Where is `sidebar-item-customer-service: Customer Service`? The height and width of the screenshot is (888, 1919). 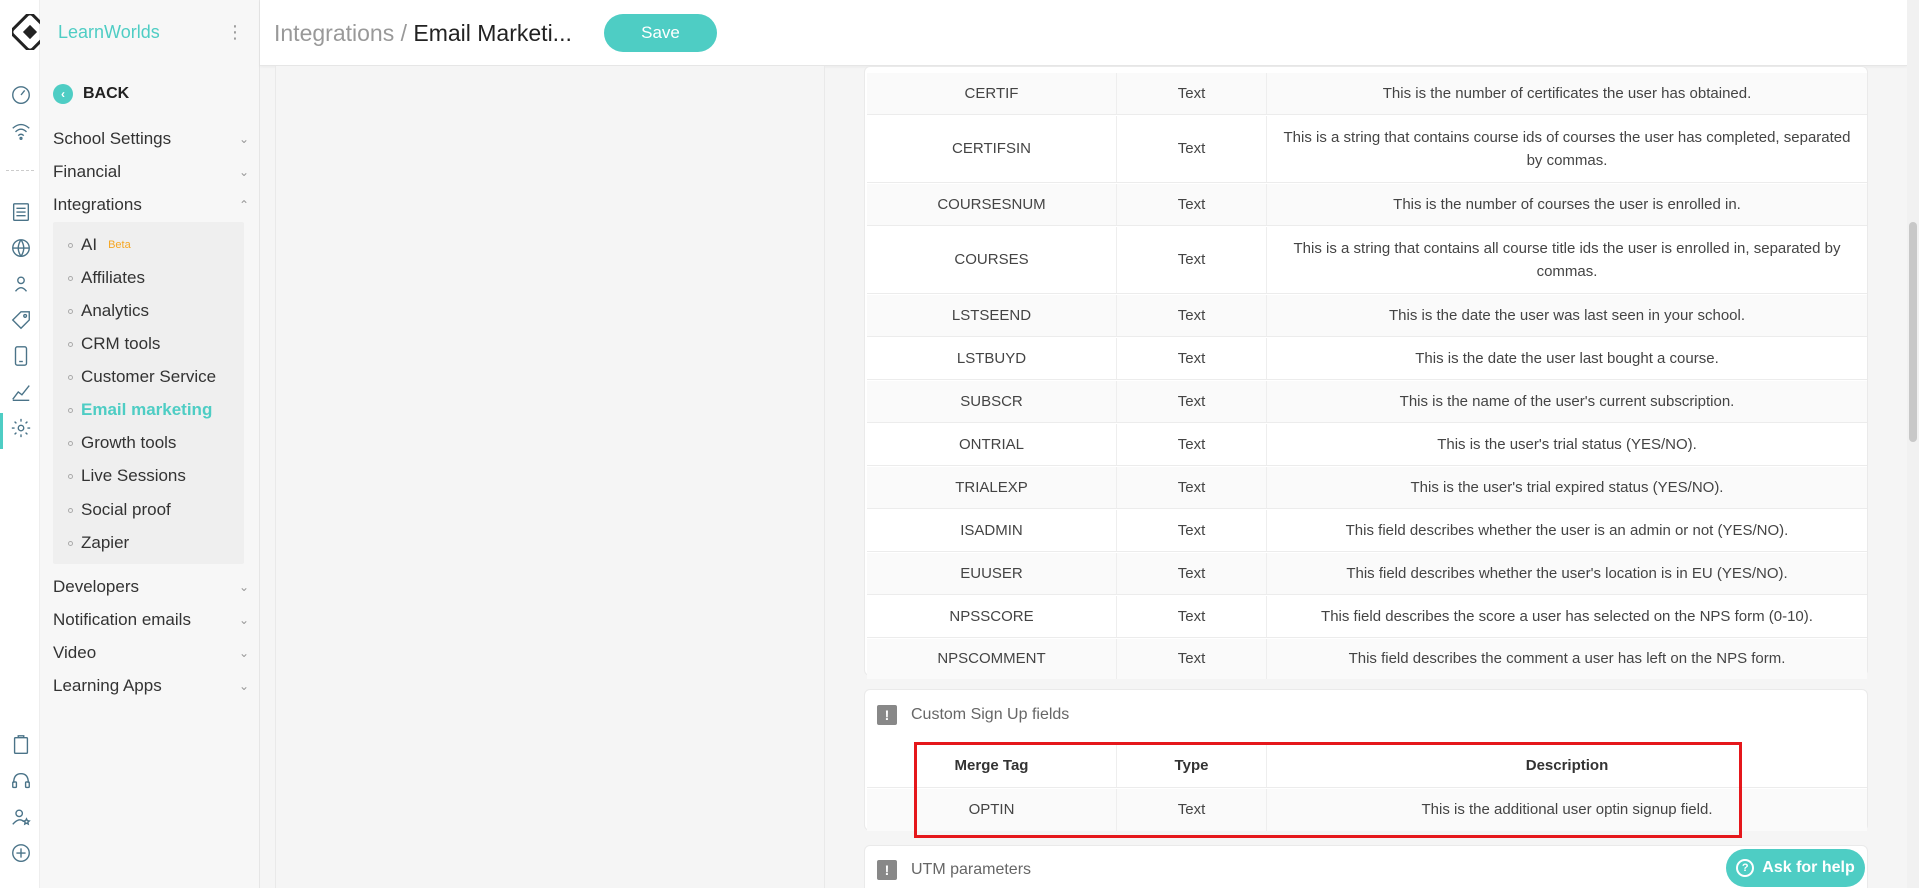
sidebar-item-customer-service: Customer Service is located at coordinates (142, 377).